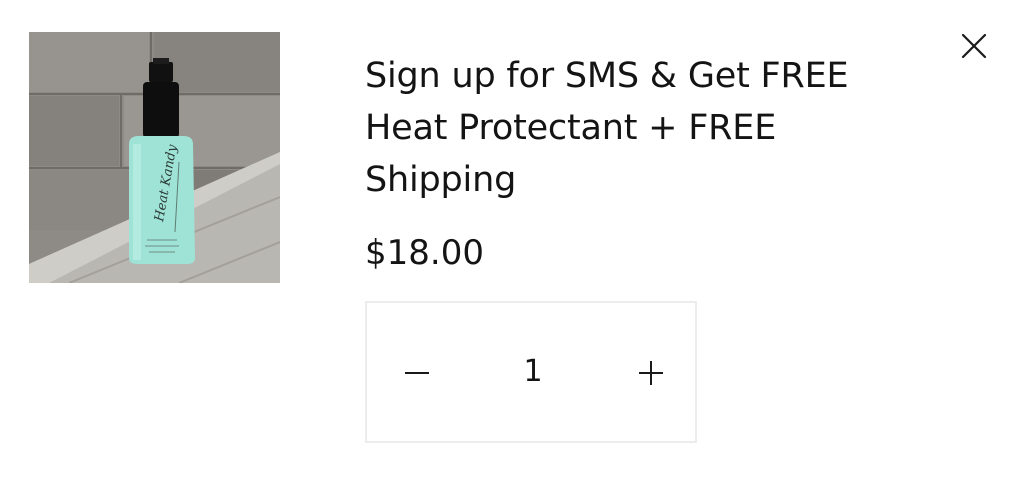  I want to click on close-button, so click(974, 46).